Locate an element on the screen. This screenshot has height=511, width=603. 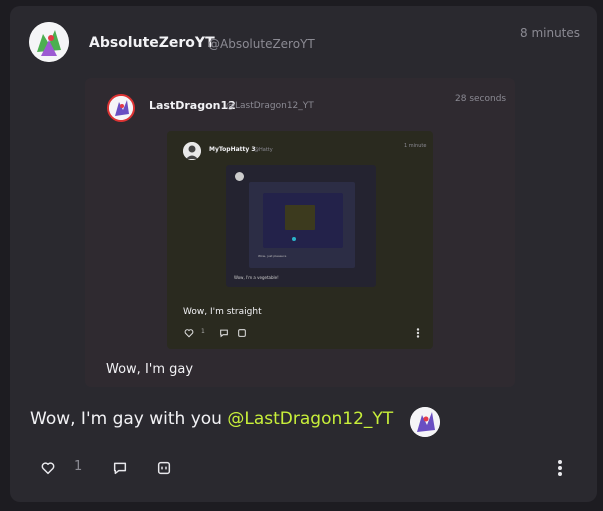
nested-comment-button is located at coordinates (224, 333).